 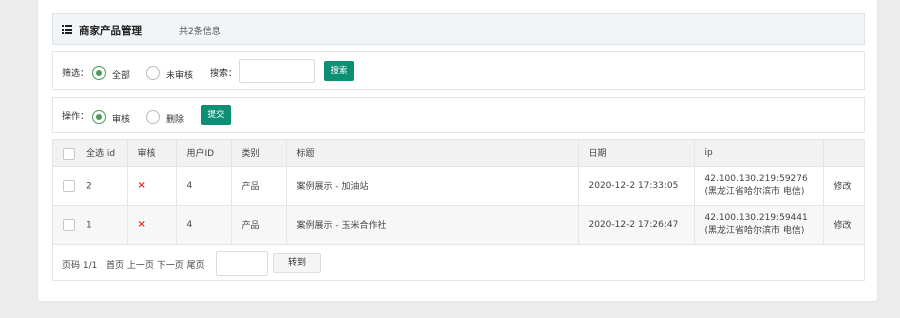 What do you see at coordinates (758, 224) in the screenshot?
I see `cell-ip: 42.100.130.219:59441 (黑龙江省哈尔滨市 电信)` at bounding box center [758, 224].